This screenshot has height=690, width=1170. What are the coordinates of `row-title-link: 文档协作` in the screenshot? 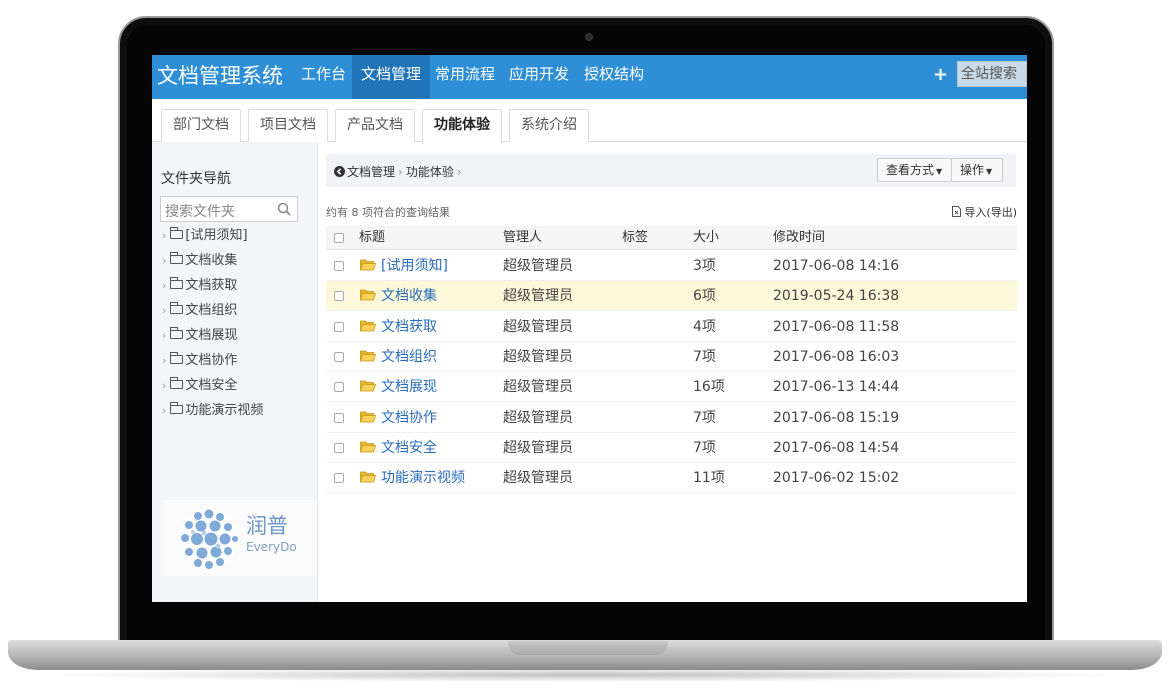 It's located at (409, 418).